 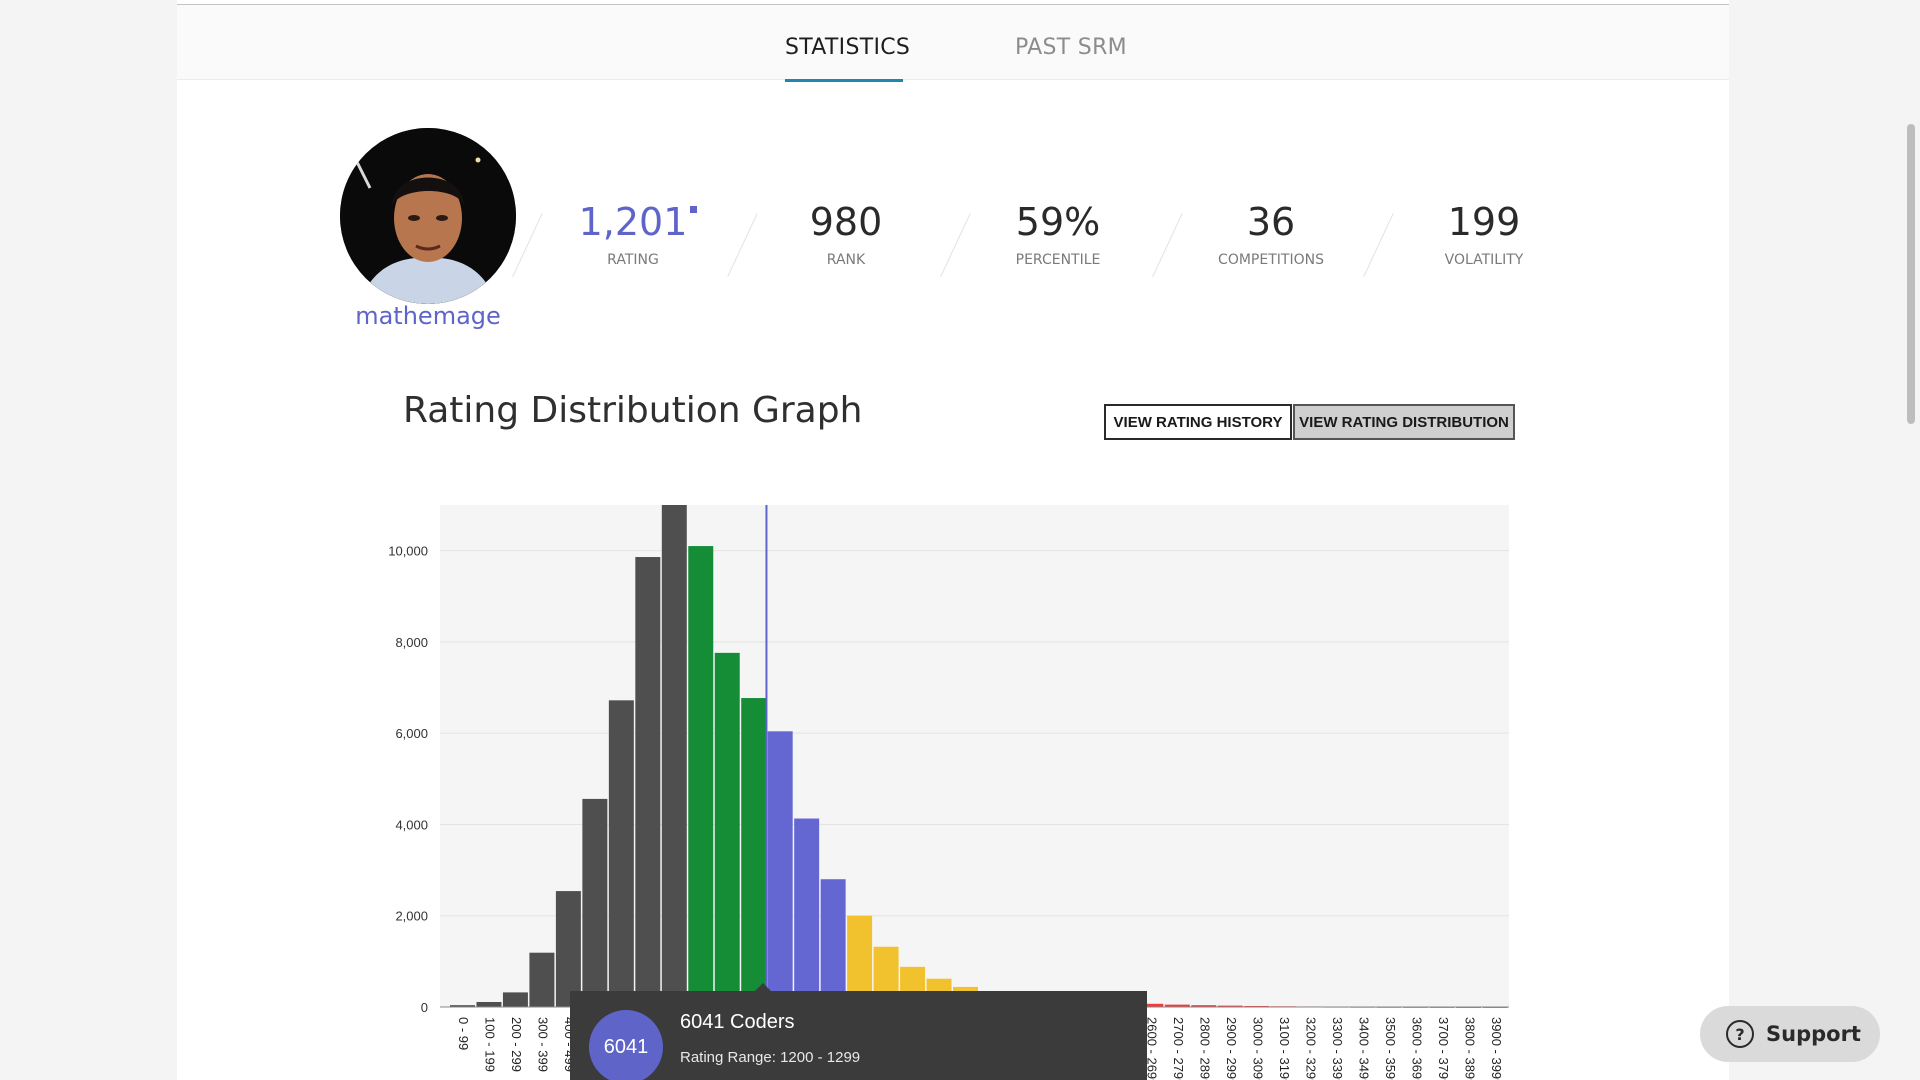 I want to click on x-tick-label: 200 - 299, so click(x=516, y=1044).